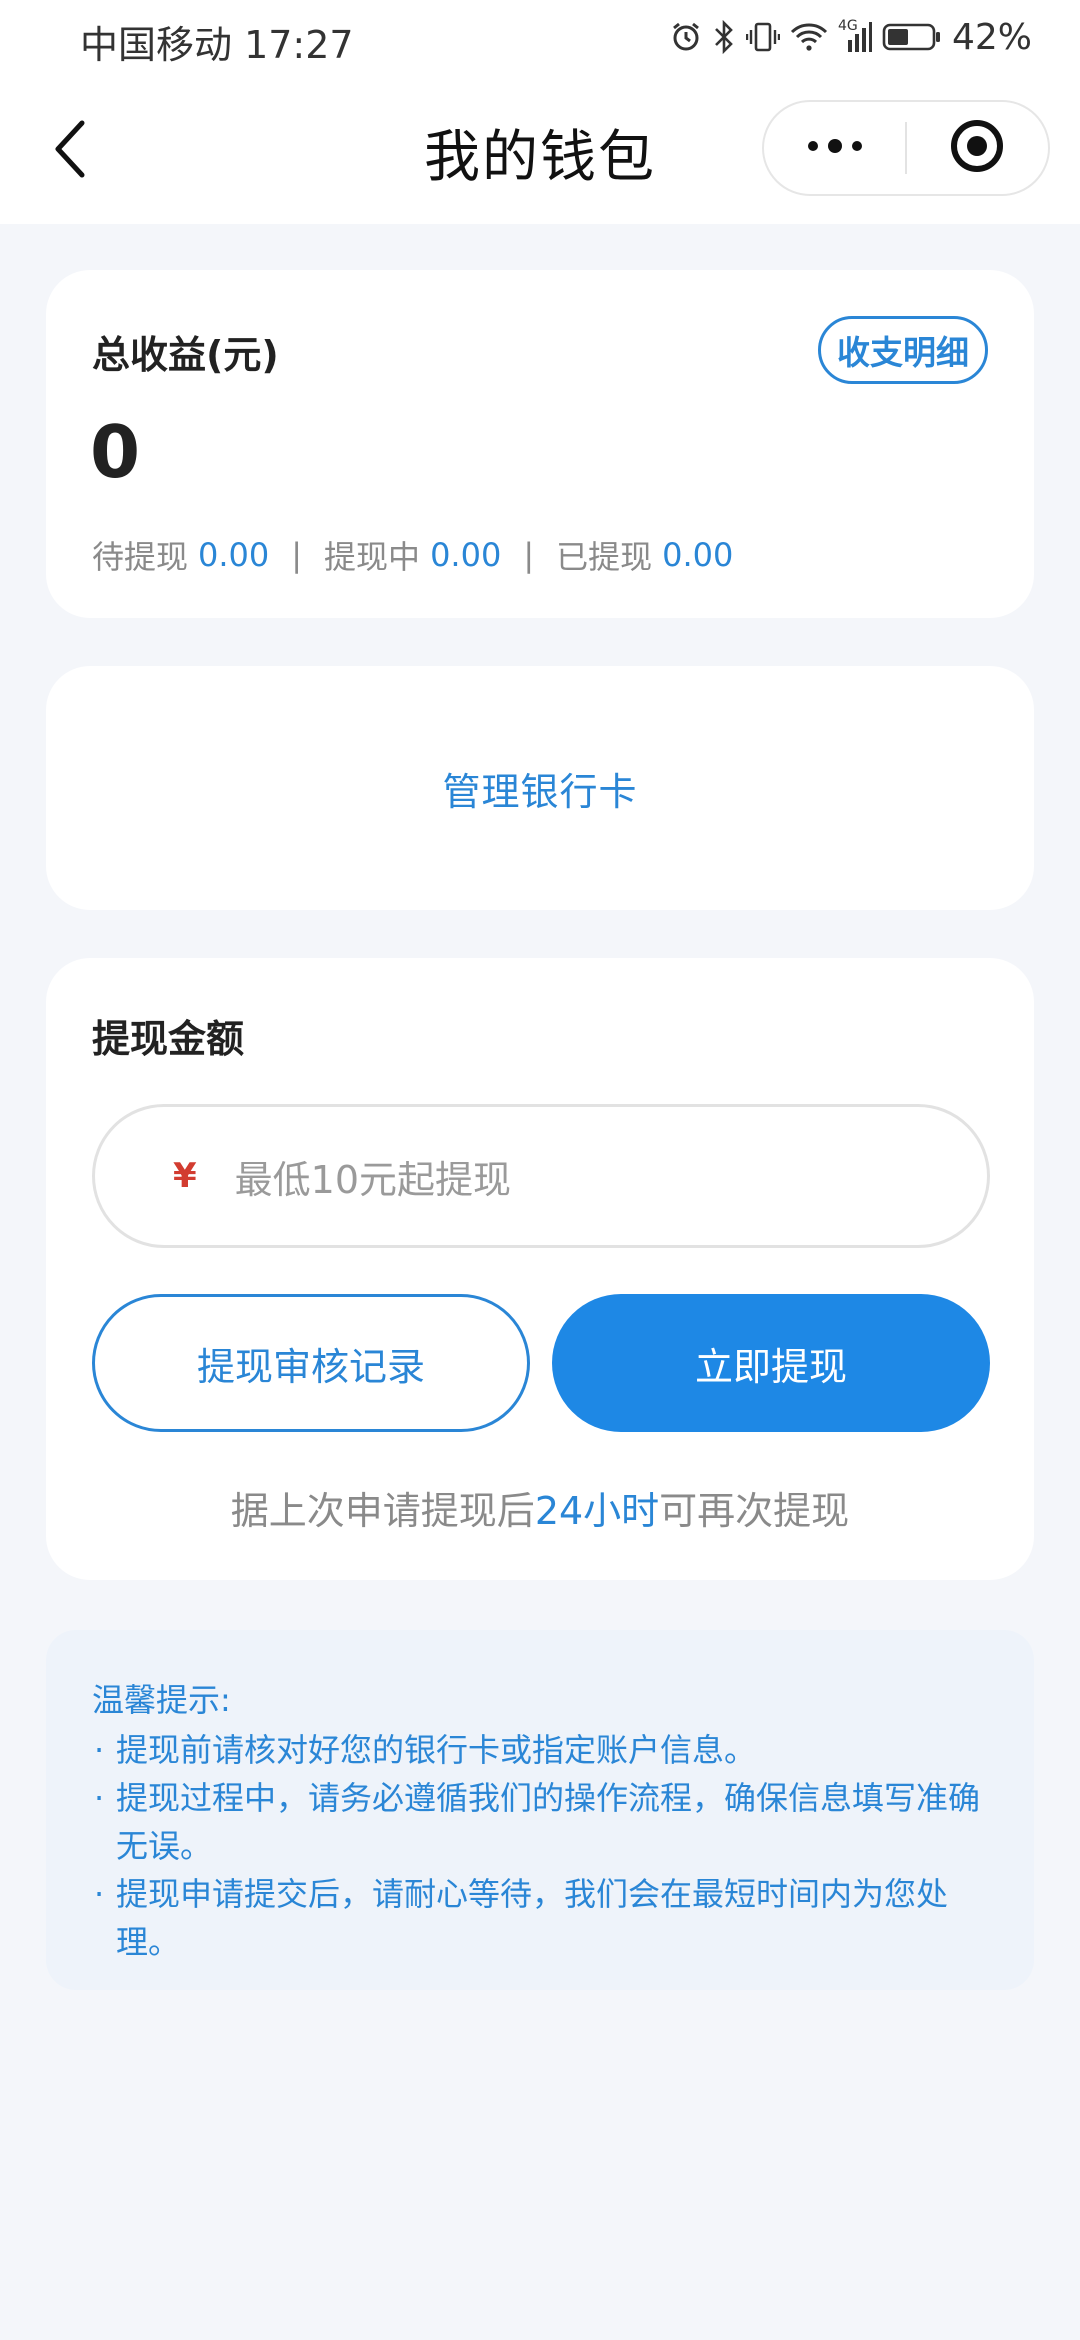  Describe the element at coordinates (466, 555) in the screenshot. I see `processing-value: 0.00` at that location.